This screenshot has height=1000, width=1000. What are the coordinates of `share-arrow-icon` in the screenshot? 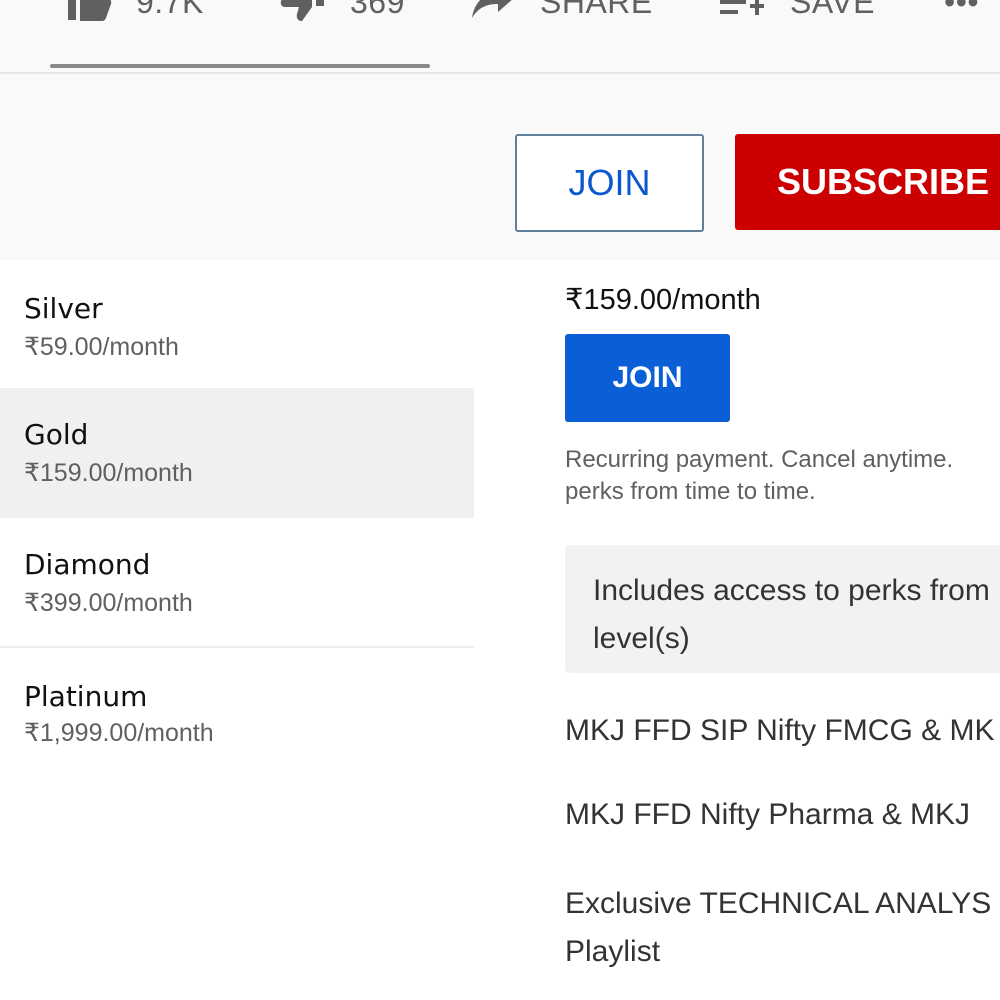 It's located at (493, 11).